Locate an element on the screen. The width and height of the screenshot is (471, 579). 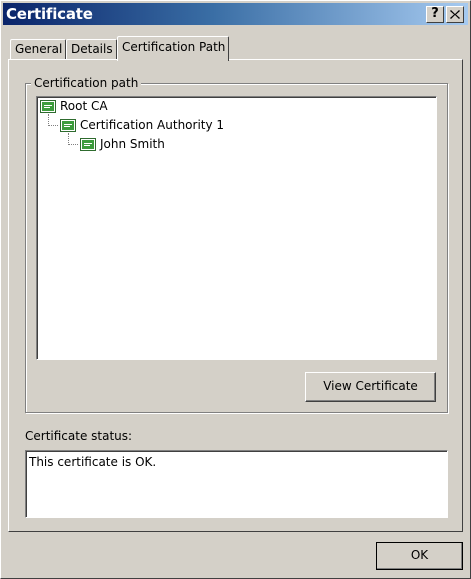
help-button: ? is located at coordinates (435, 14).